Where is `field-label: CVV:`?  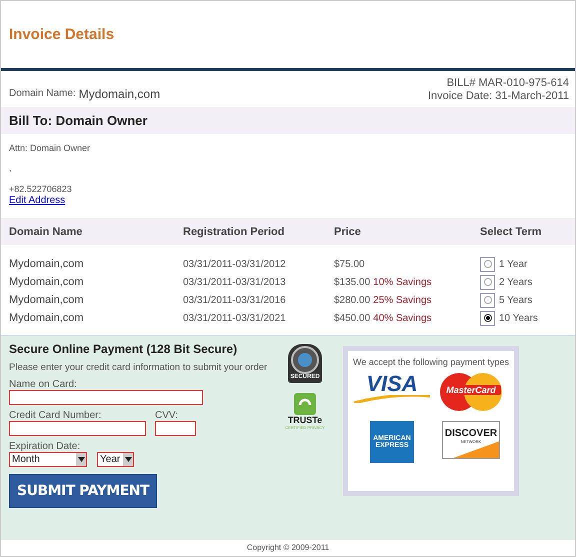 field-label: CVV: is located at coordinates (167, 415).